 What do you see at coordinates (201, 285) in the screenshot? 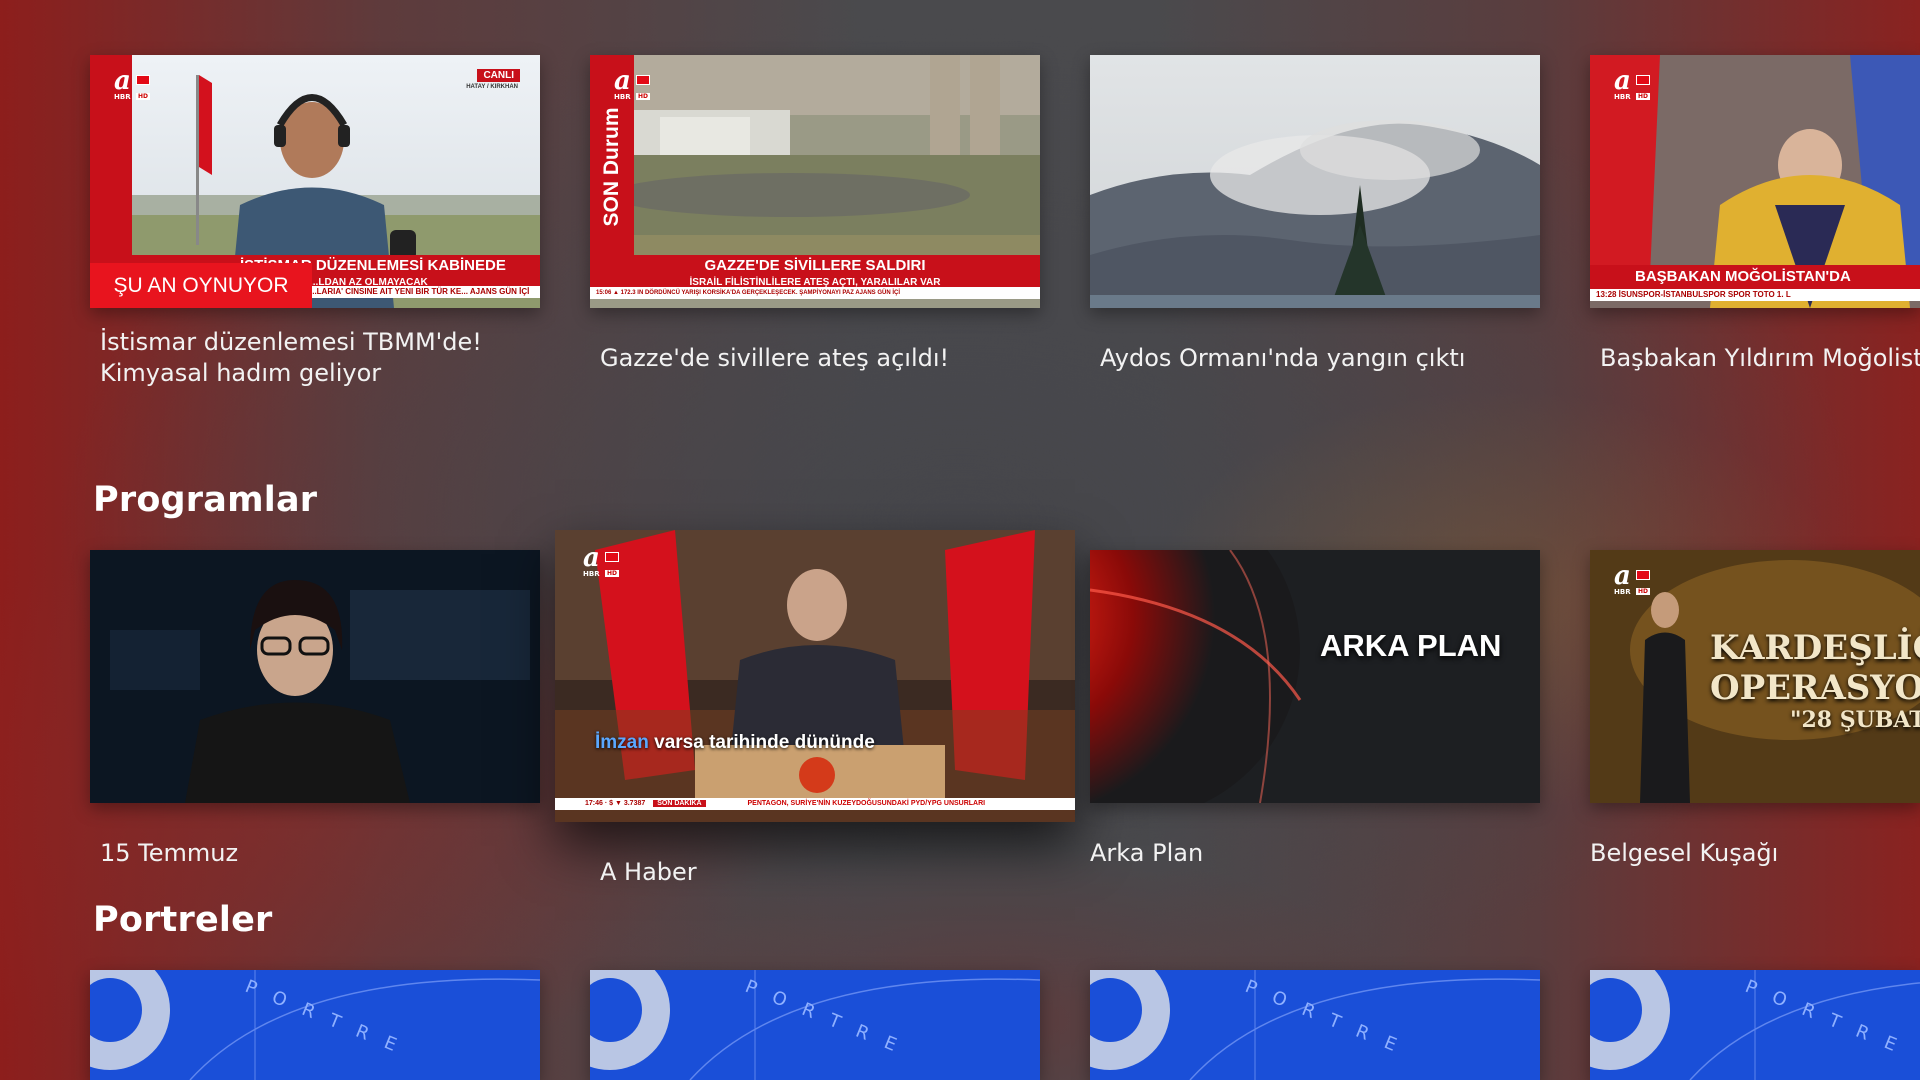
I see `now-playing-badge: ŞU AN OYNUYOR` at bounding box center [201, 285].